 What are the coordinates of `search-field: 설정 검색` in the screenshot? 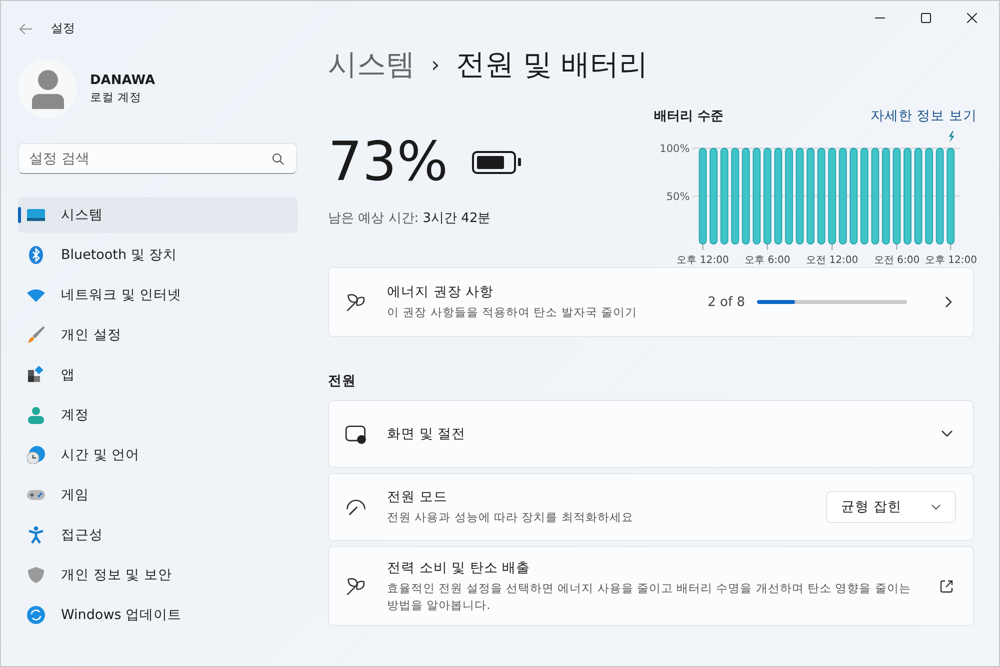 It's located at (157, 158).